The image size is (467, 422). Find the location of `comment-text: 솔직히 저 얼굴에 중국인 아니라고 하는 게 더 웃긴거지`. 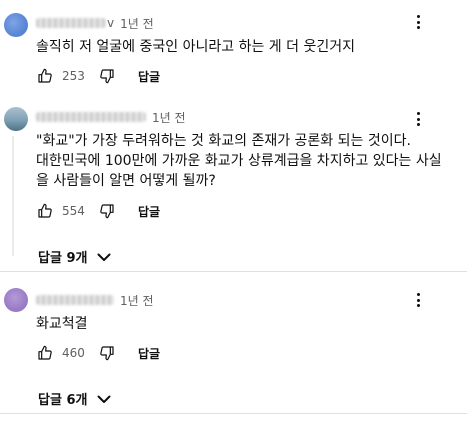

comment-text: 솔직히 저 얼굴에 중국인 아니라고 하는 게 더 웃긴거지 is located at coordinates (195, 47).